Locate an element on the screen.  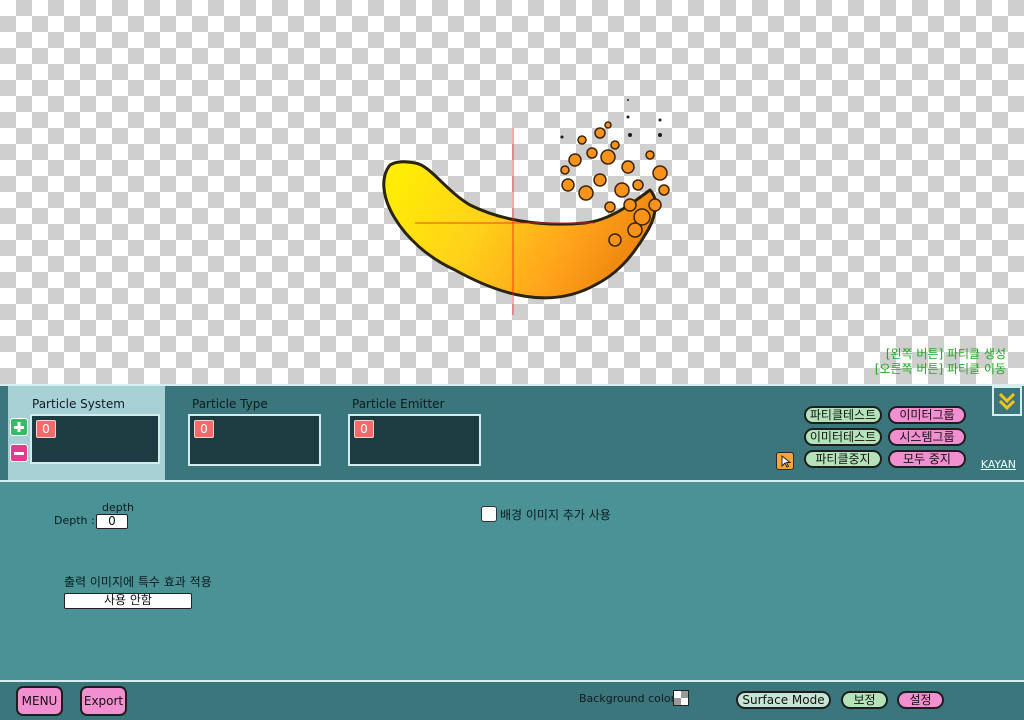
hint-right-click: [오른쪽 버튼] 파티클 이동 is located at coordinates (940, 369).